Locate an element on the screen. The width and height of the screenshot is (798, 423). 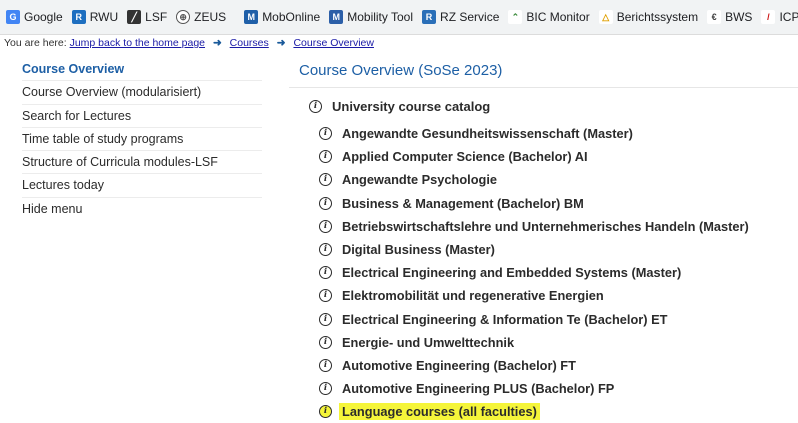
bookmark-rz-service: R RZ Service is located at coordinates (460, 17).